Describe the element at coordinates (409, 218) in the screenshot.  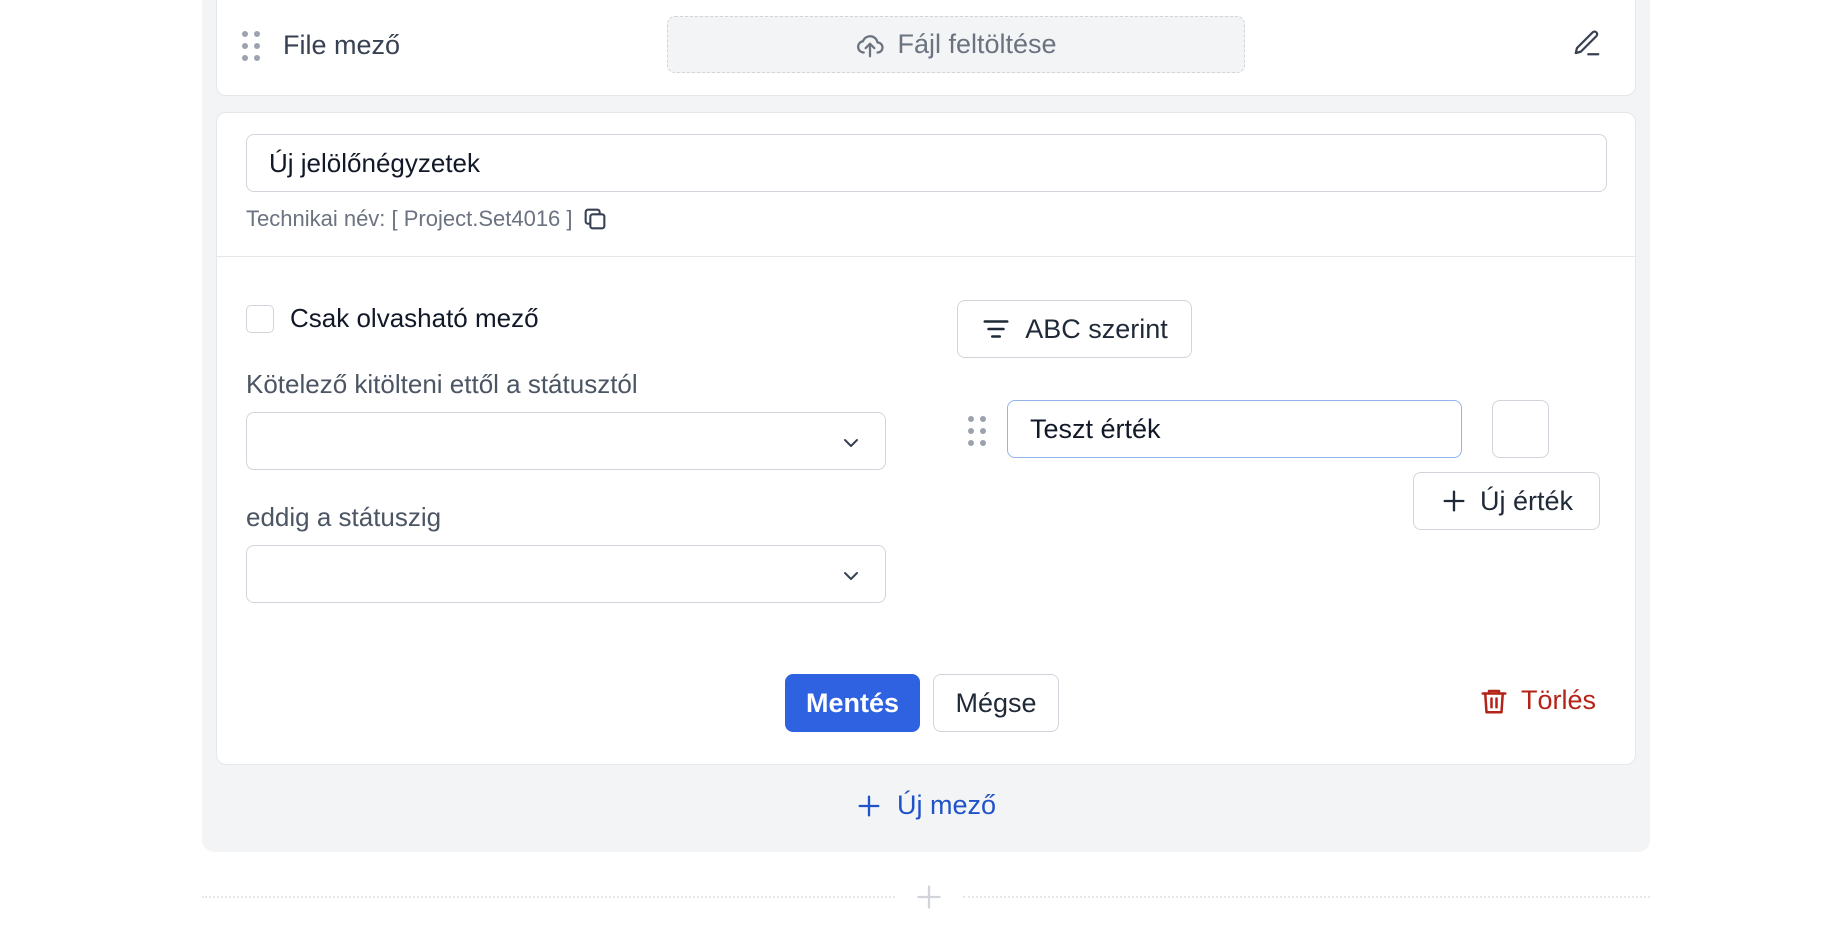
I see `technical-name-text: Technikai név: [ Project.Set4016 ]` at that location.